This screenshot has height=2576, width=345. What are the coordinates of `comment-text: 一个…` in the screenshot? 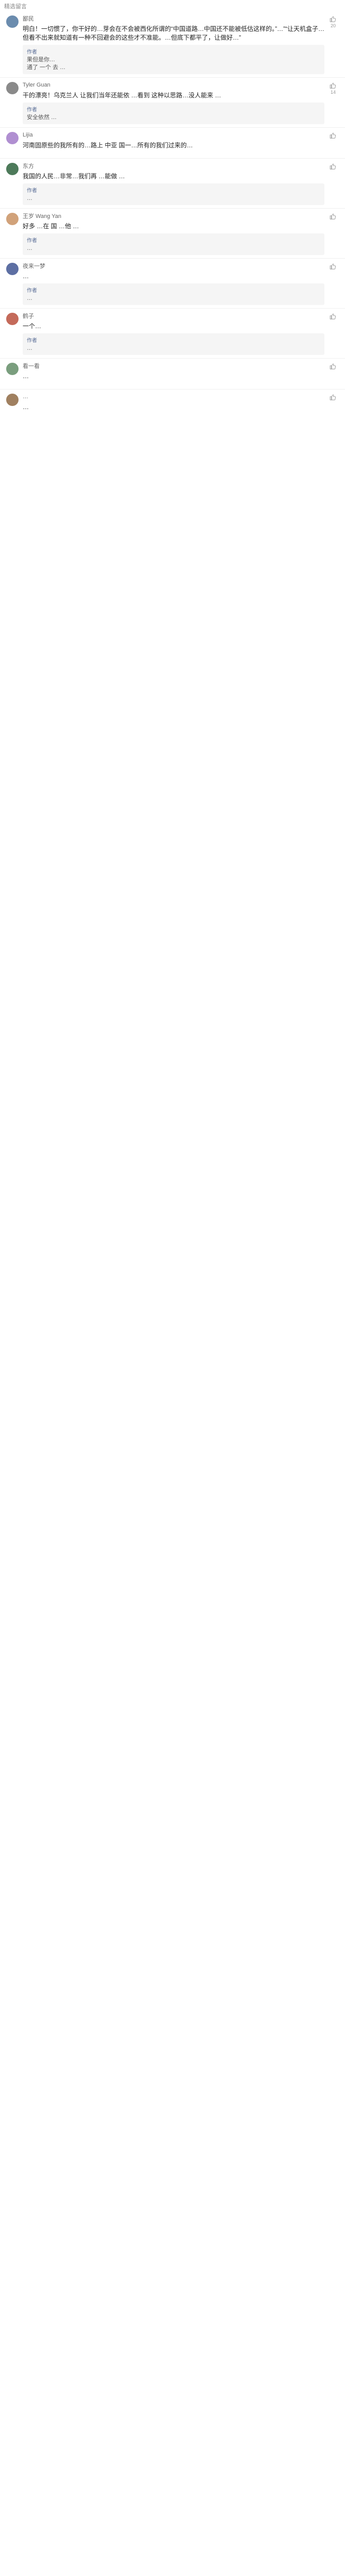 It's located at (32, 326).